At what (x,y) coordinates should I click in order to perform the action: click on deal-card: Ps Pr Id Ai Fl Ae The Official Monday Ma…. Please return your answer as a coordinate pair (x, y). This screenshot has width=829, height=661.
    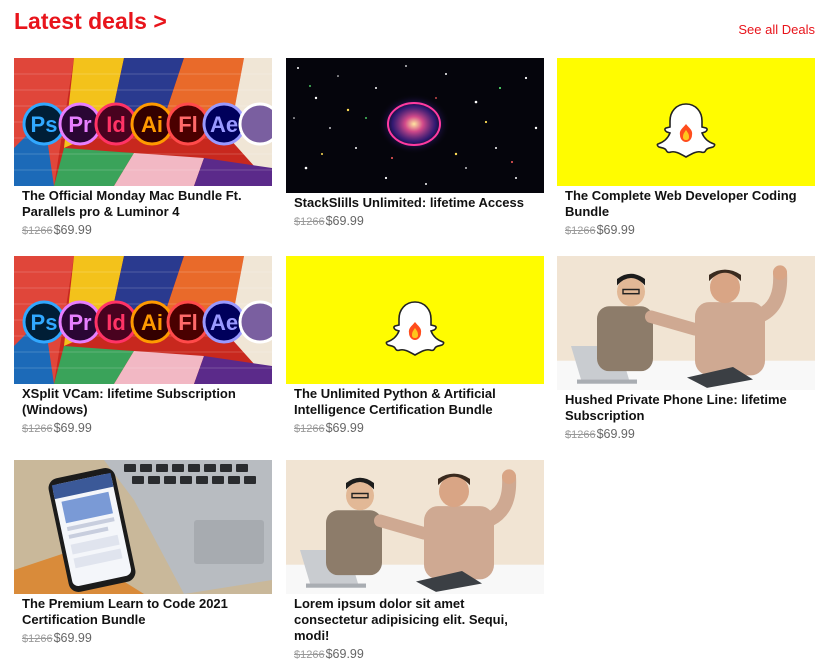
    Looking at the image, I should click on (143, 147).